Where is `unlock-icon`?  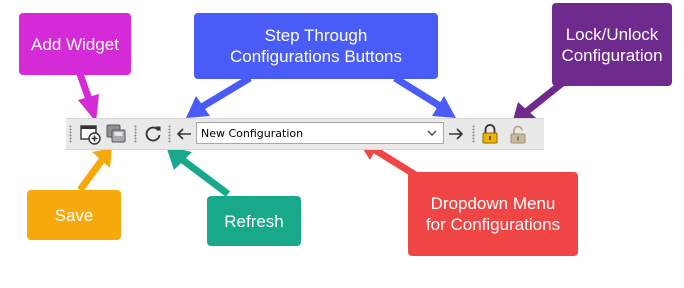
unlock-icon is located at coordinates (518, 134).